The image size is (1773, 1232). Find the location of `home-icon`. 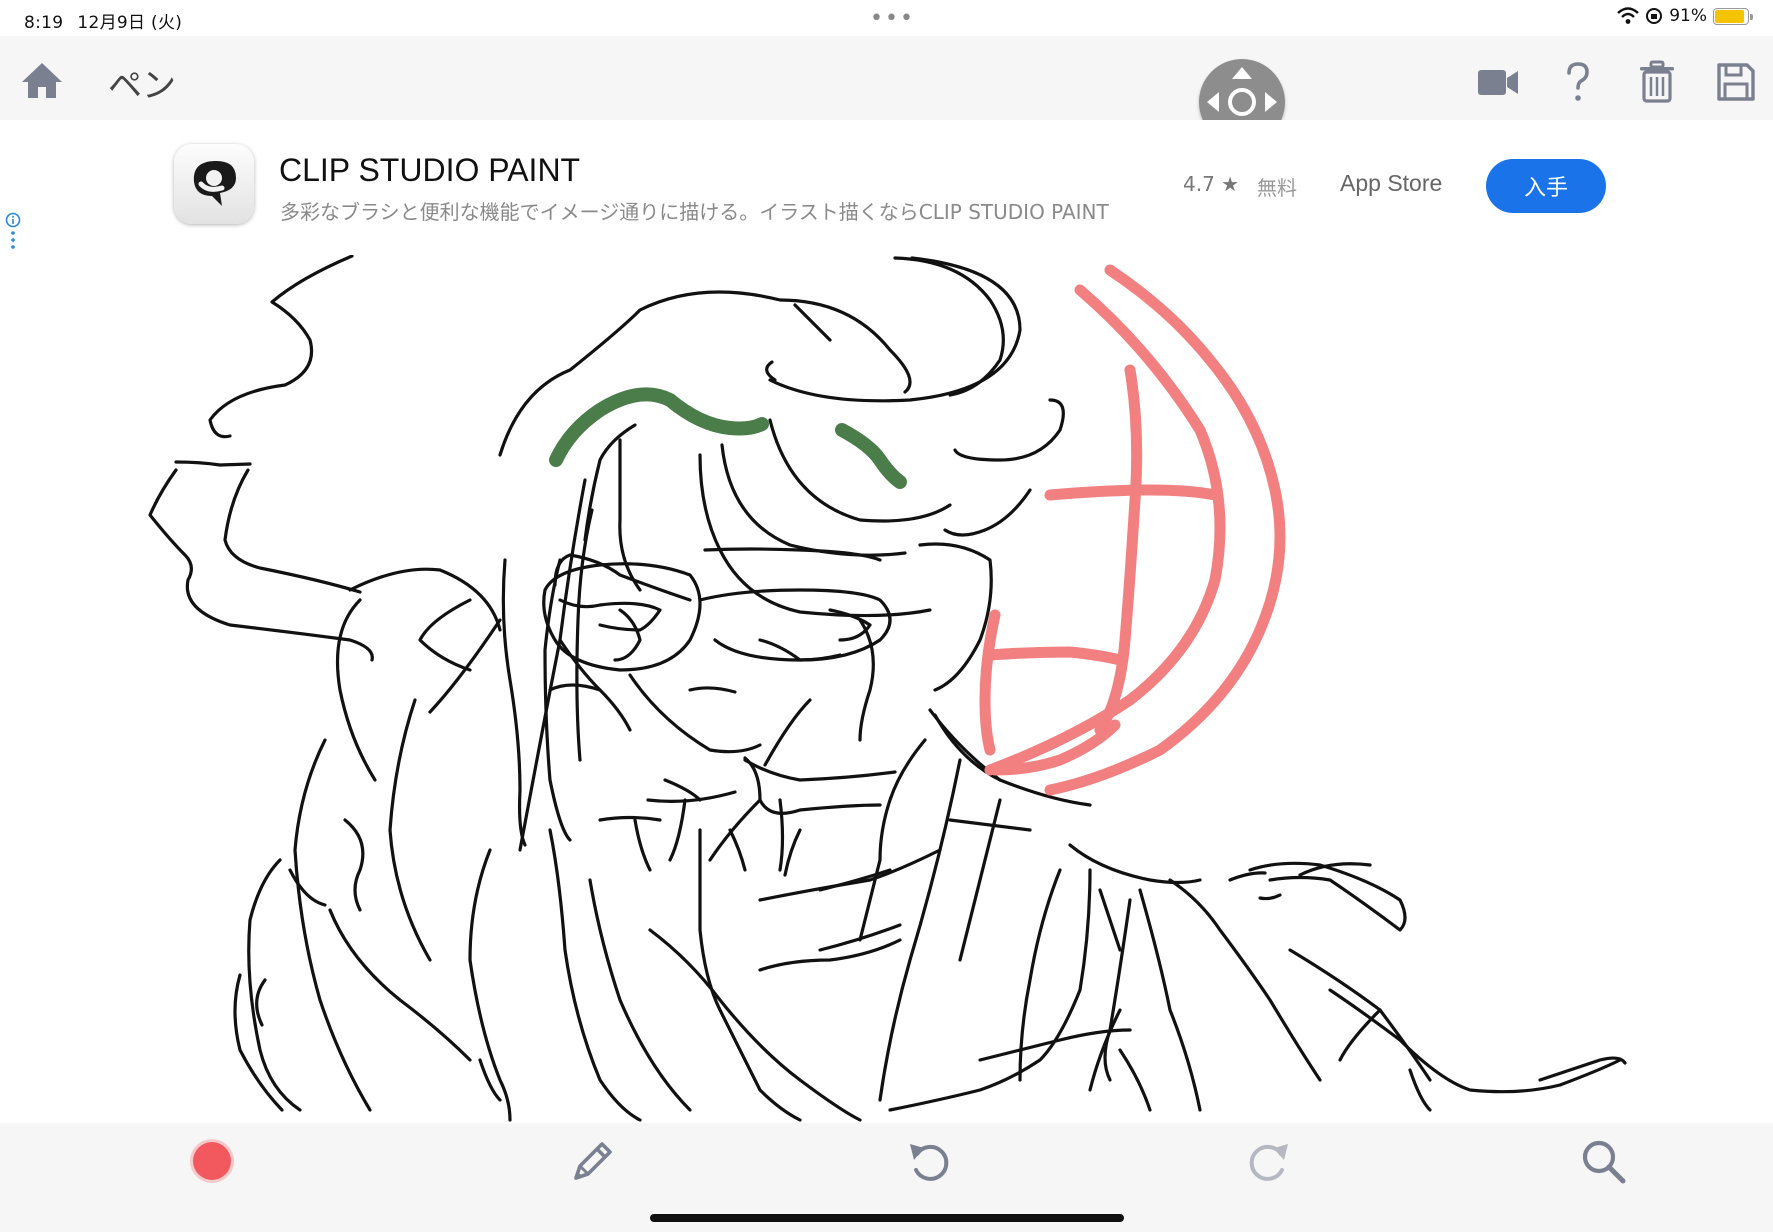

home-icon is located at coordinates (42, 80).